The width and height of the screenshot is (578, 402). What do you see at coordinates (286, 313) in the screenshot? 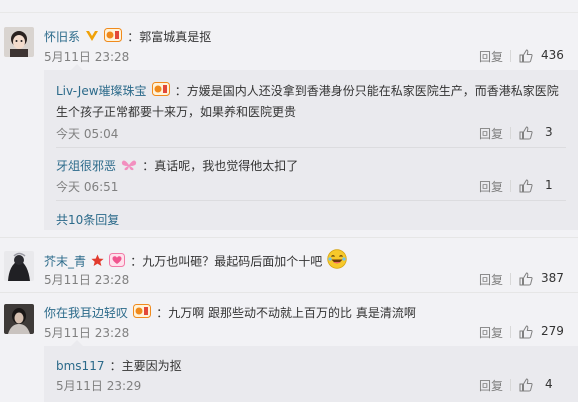
I see `comment-text: ：九万啊 跟那些动不动就上百万的比 真是清流啊` at bounding box center [286, 313].